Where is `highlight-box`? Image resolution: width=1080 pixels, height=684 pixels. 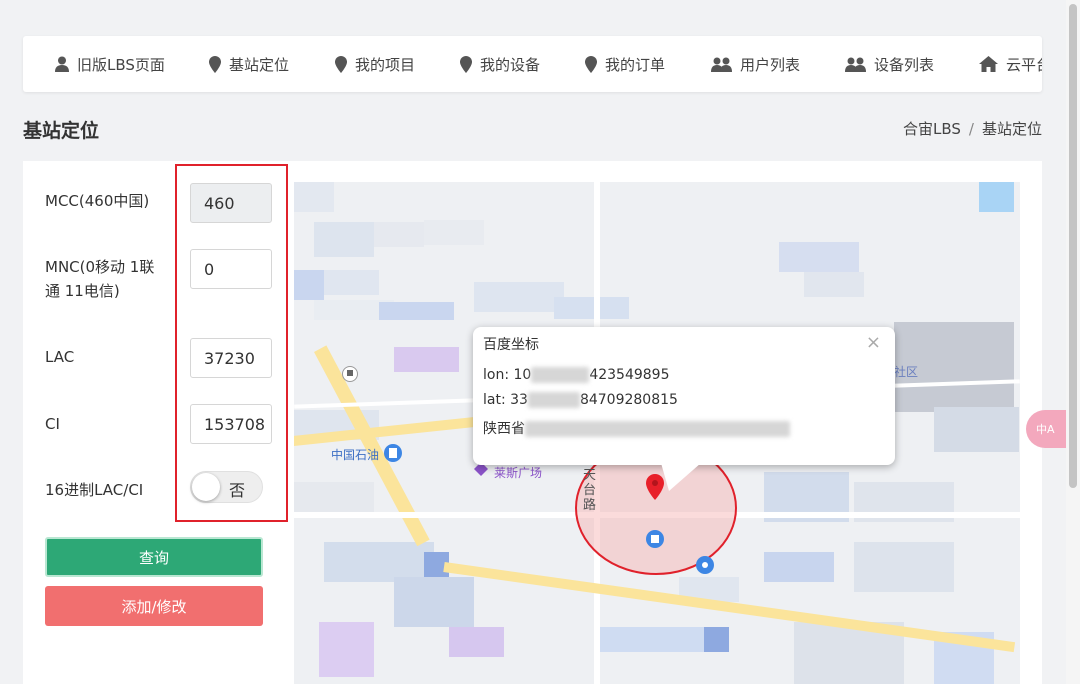
highlight-box is located at coordinates (231, 343).